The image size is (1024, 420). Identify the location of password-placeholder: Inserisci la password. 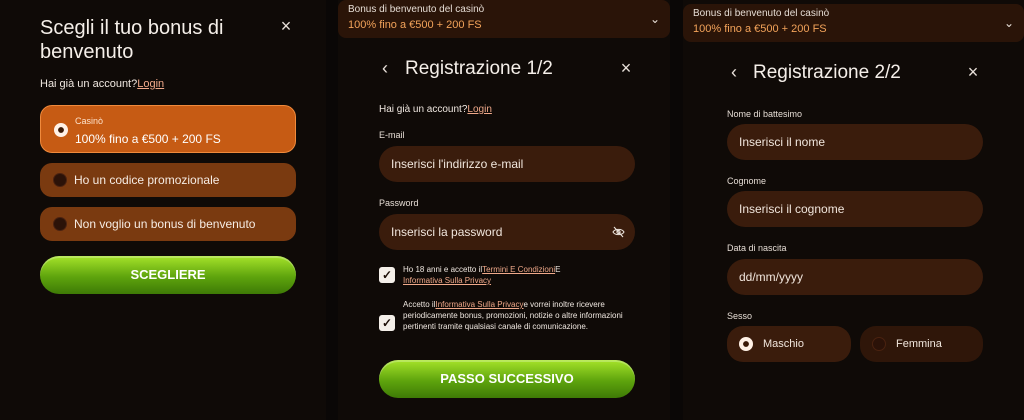
(447, 232).